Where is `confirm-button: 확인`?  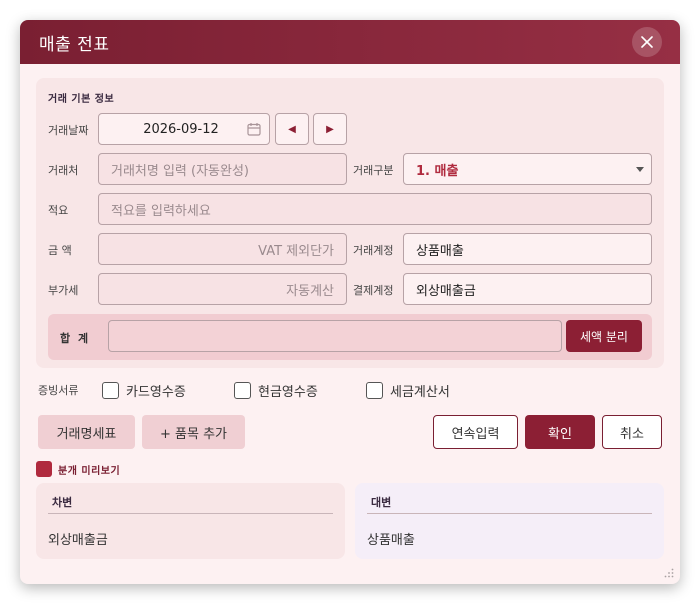 confirm-button: 확인 is located at coordinates (560, 432).